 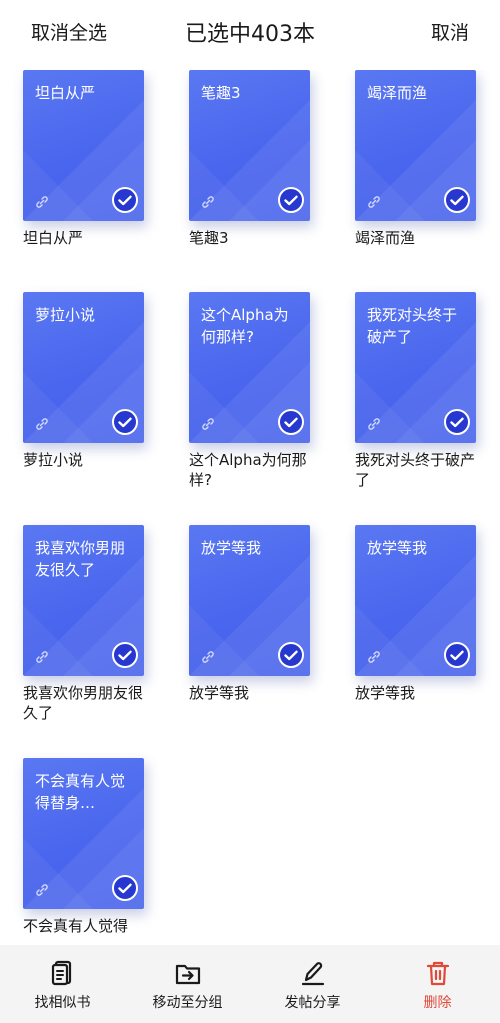 I want to click on delete-button: 删除, so click(x=437, y=984).